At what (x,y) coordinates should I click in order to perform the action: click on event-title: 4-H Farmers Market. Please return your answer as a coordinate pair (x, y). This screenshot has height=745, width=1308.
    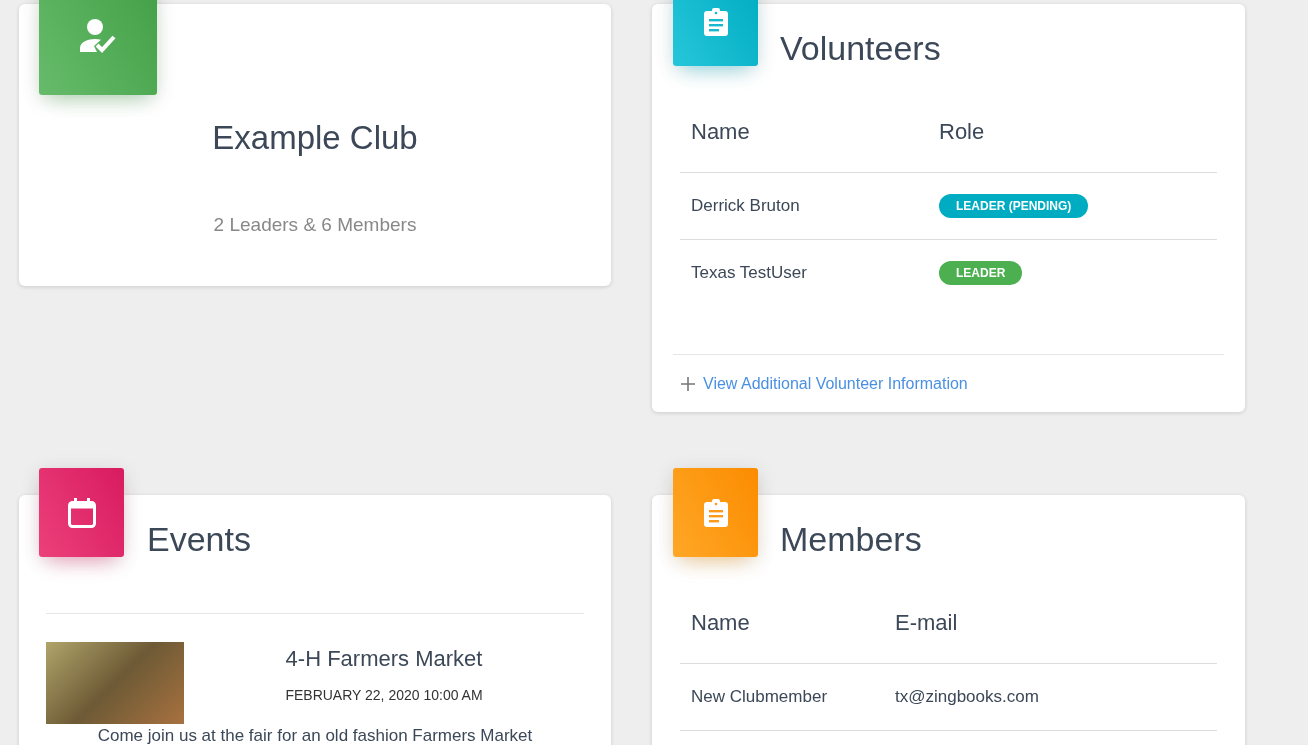
    Looking at the image, I should click on (384, 659).